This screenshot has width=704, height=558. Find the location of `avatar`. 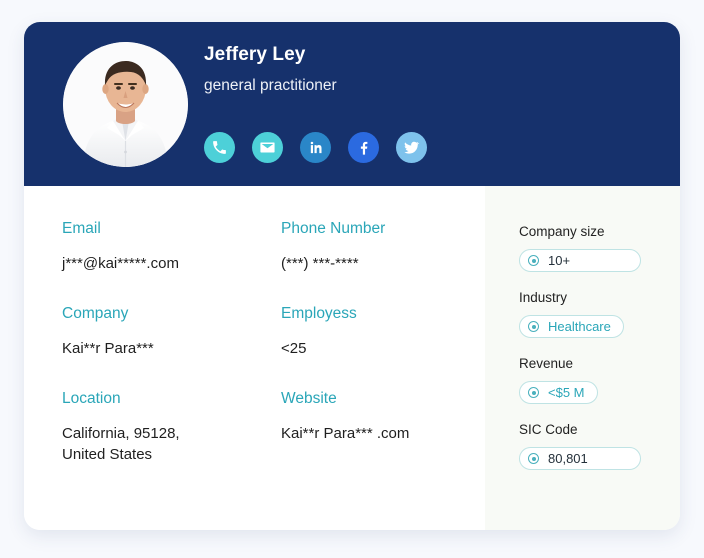

avatar is located at coordinates (125, 104).